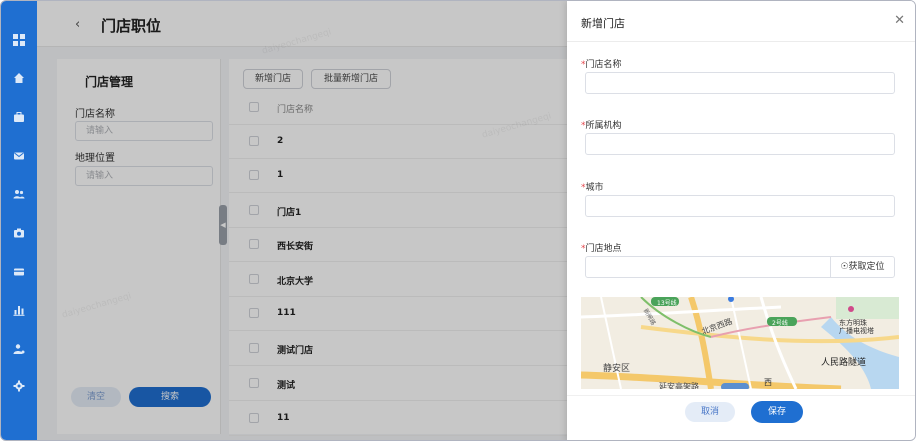 Image resolution: width=916 pixels, height=441 pixels. Describe the element at coordinates (19, 233) in the screenshot. I see `camera-icon` at that location.